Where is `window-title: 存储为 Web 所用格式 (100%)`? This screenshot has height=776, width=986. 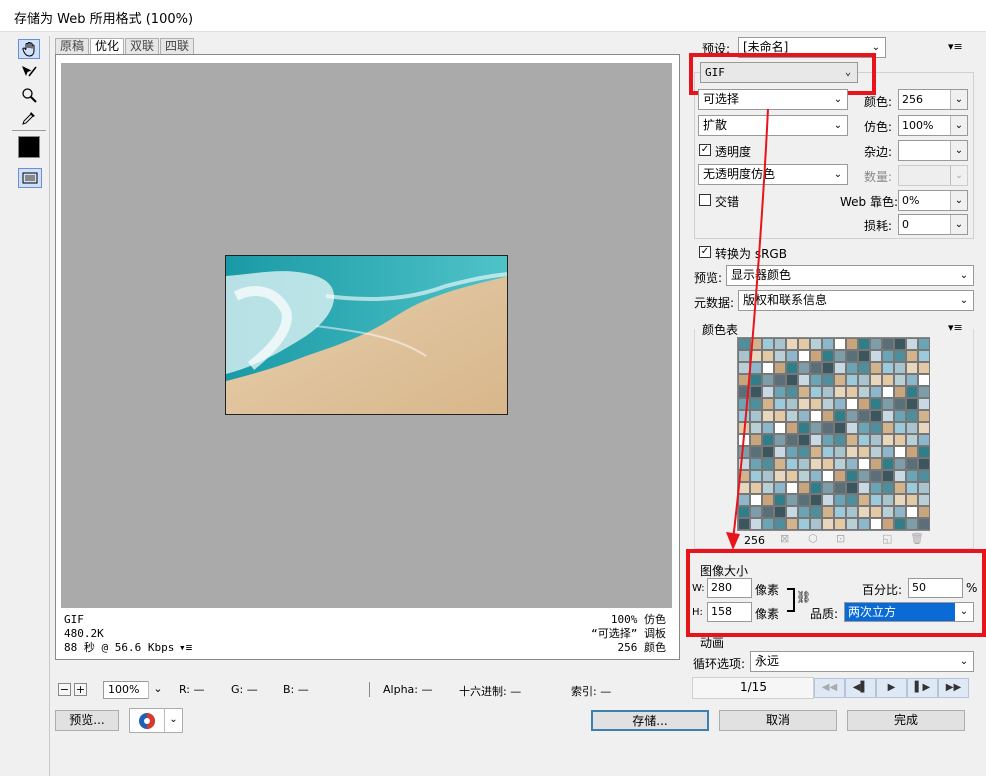
window-title: 存储为 Web 所用格式 (100%) is located at coordinates (104, 19).